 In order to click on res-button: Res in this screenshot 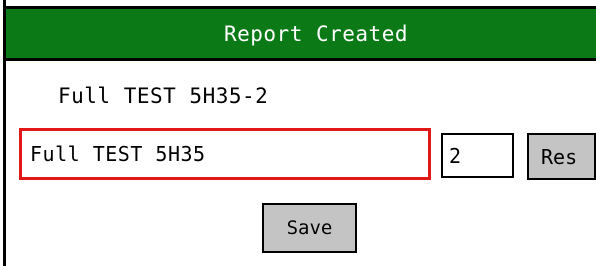, I will do `click(561, 156)`.